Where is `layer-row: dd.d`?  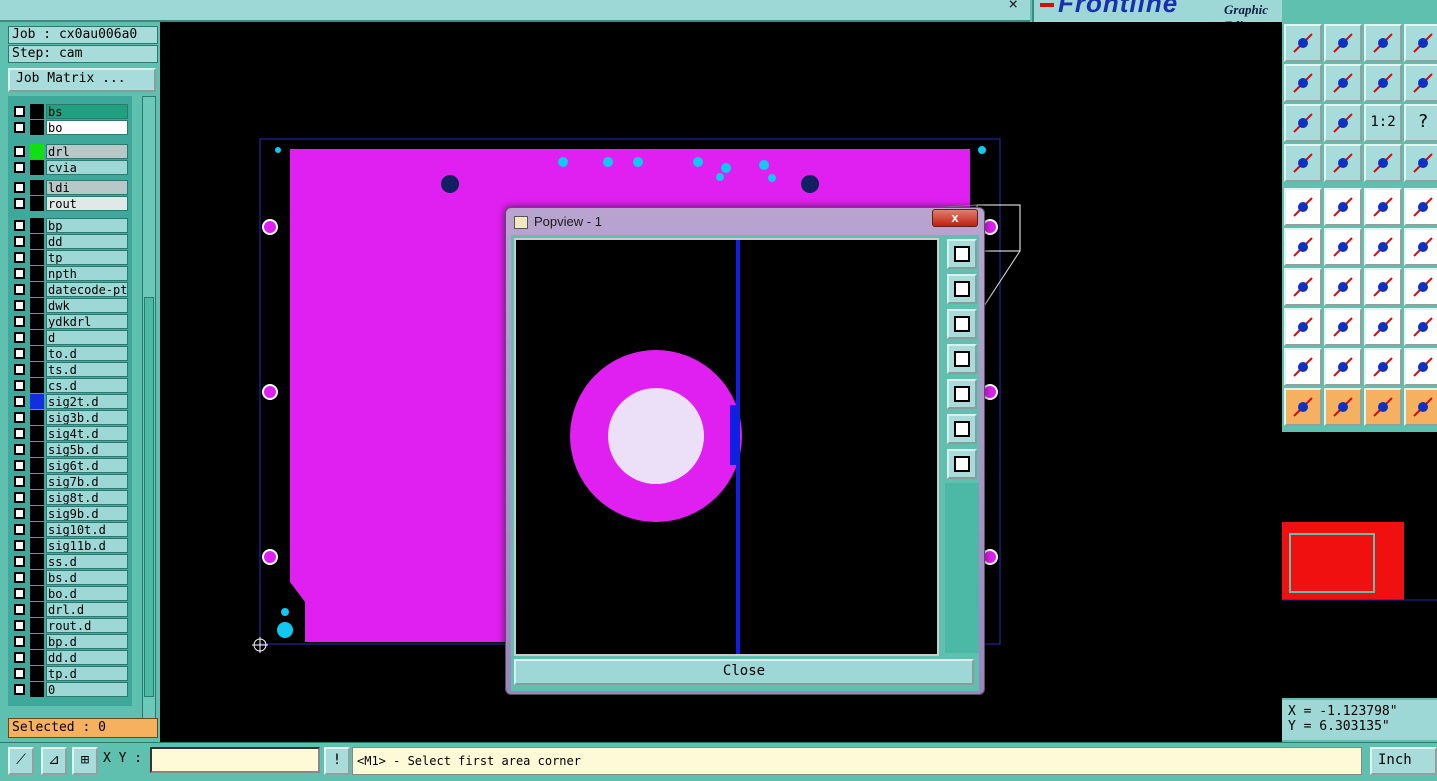
layer-row: dd.d is located at coordinates (70, 657).